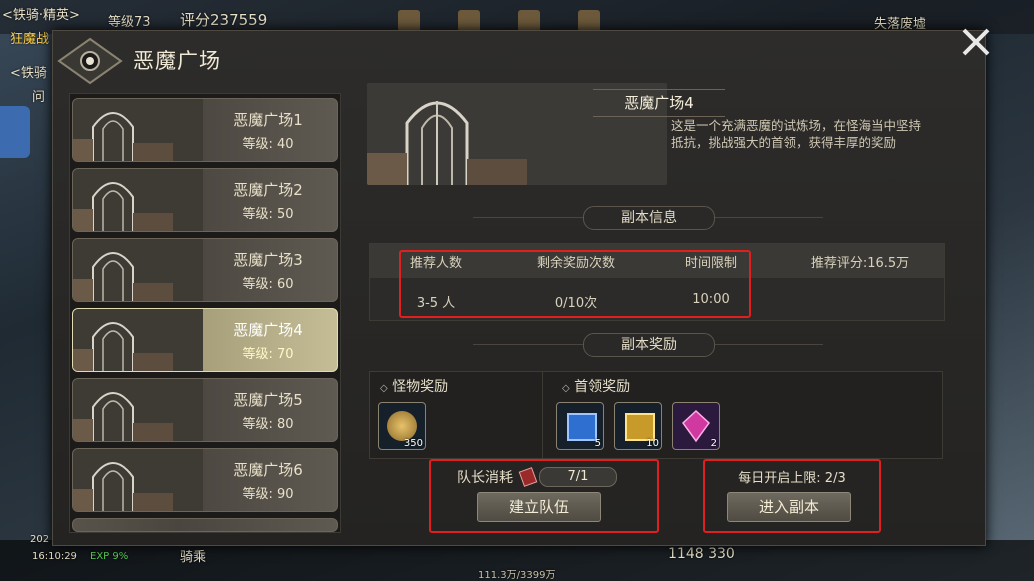 The height and width of the screenshot is (581, 1034). I want to click on dungeon-list-item: 恶魔广场1 等级: 40, so click(205, 130).